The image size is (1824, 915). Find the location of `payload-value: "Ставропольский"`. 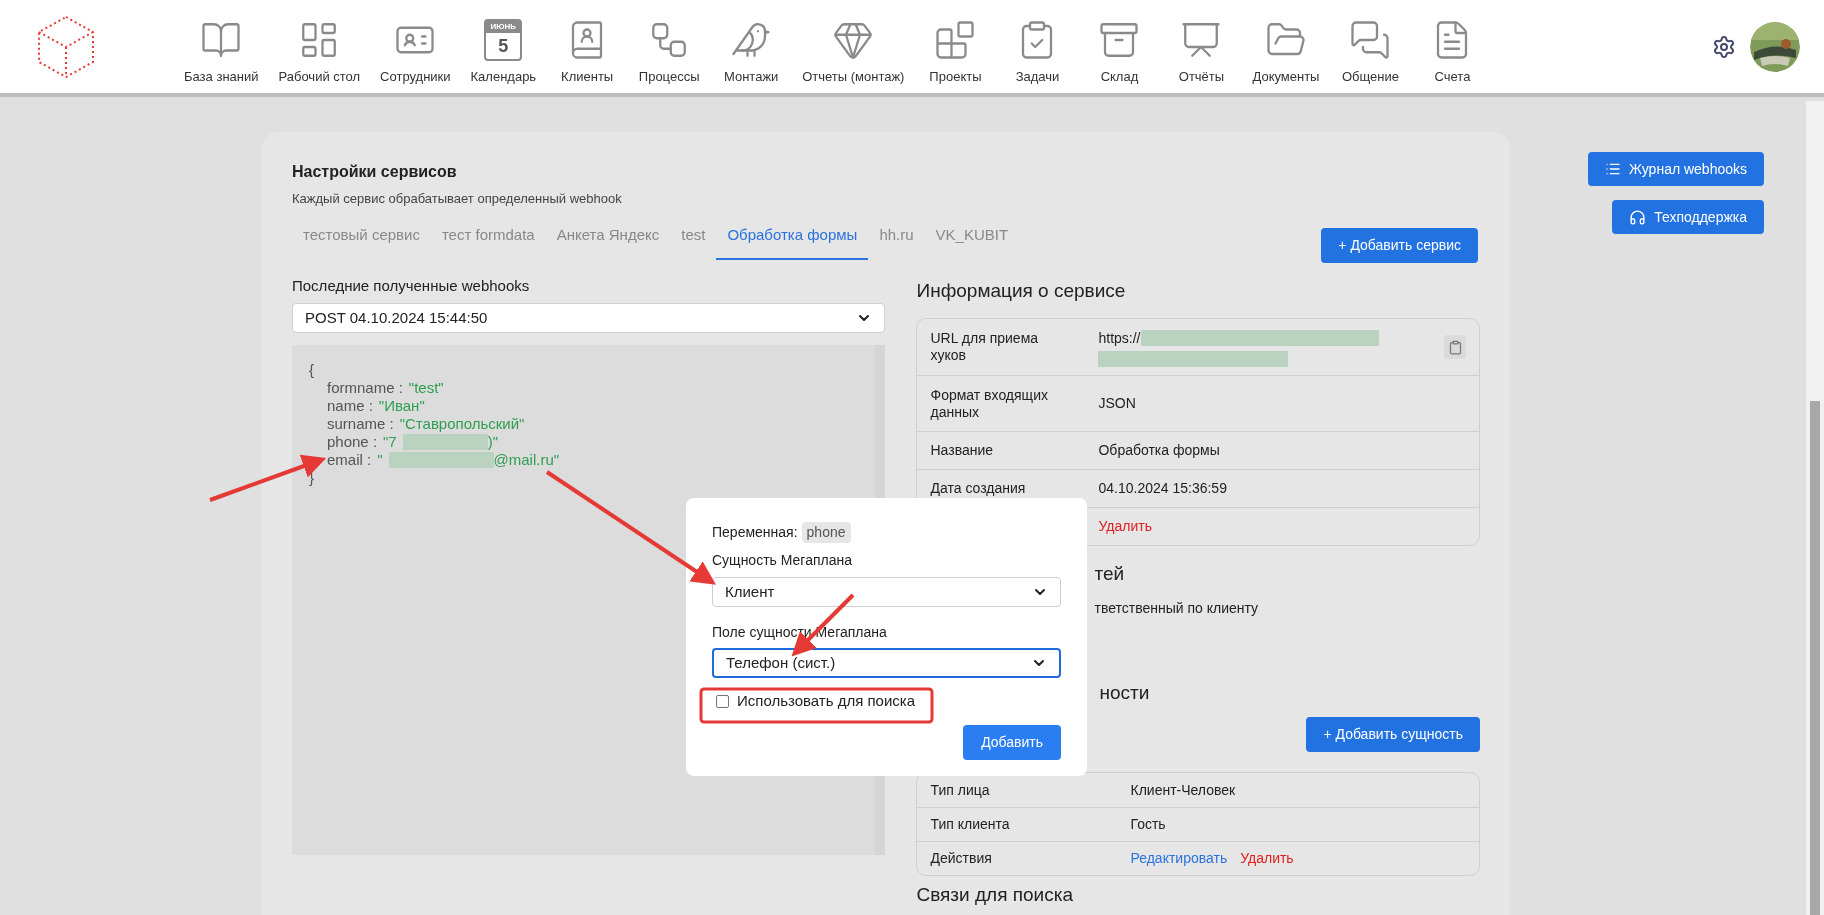

payload-value: "Ставропольский" is located at coordinates (462, 424).